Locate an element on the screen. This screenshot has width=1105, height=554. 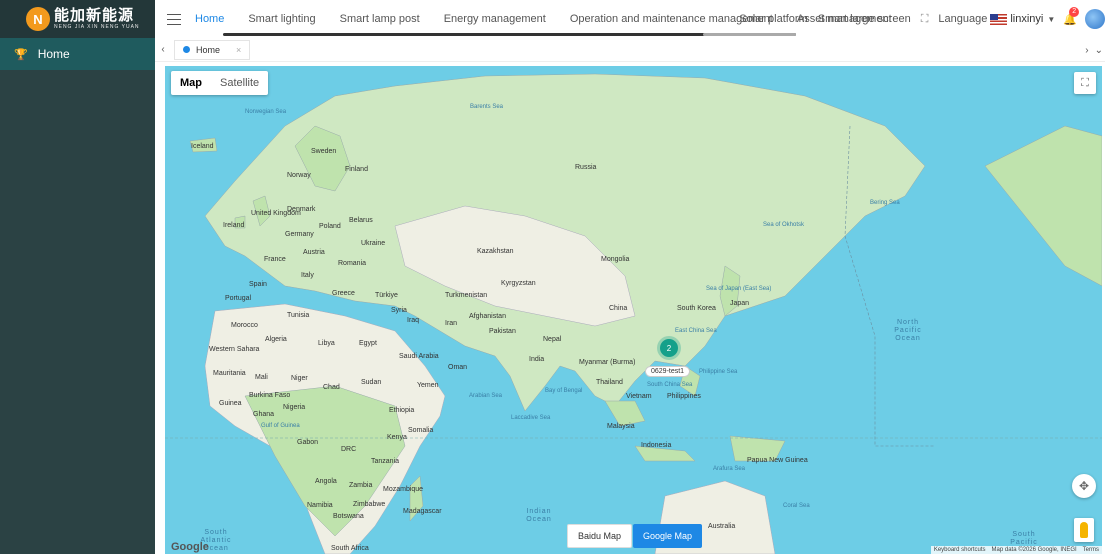
language-label: Language is located at coordinates (962, 19).